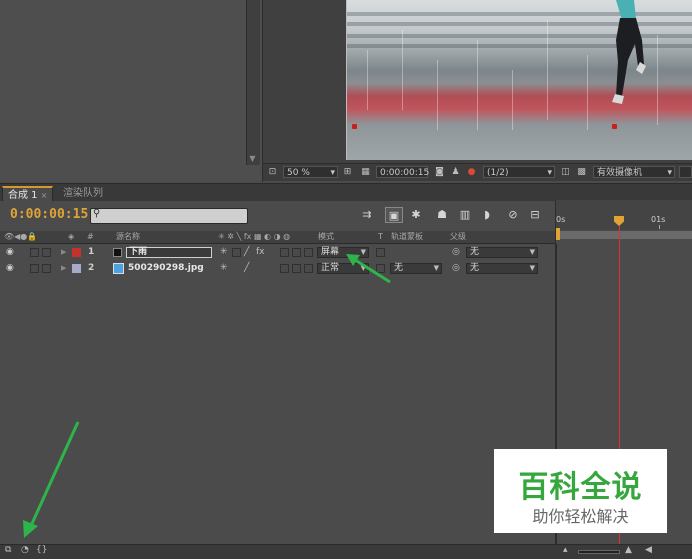 The height and width of the screenshot is (559, 692). I want to click on safe-zones-icon: ⊞, so click(347, 172).